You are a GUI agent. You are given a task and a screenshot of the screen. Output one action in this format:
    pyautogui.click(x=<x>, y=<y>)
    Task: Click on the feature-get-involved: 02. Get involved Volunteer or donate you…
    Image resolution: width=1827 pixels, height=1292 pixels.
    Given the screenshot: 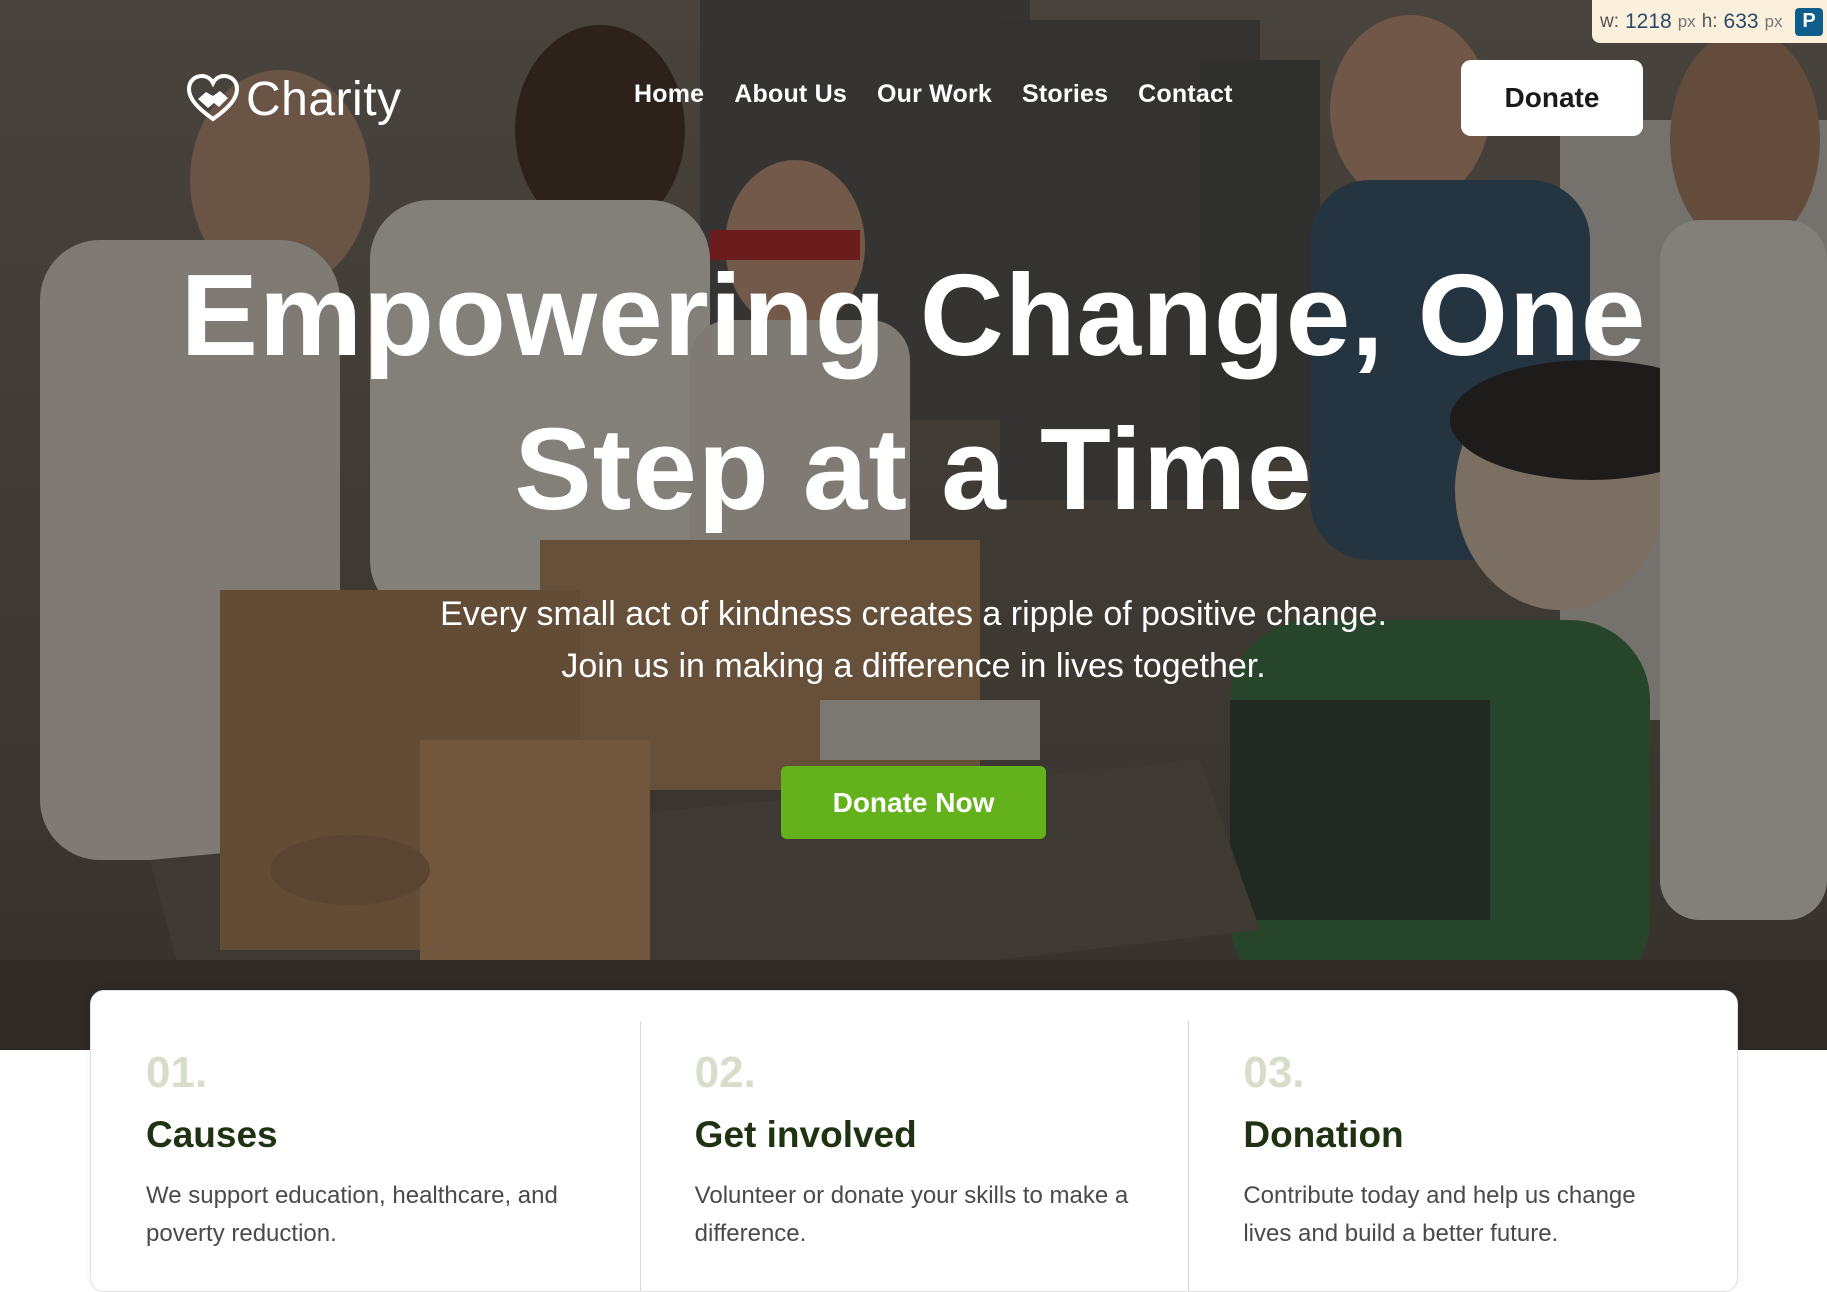 What is the action you would take?
    pyautogui.click(x=914, y=1141)
    